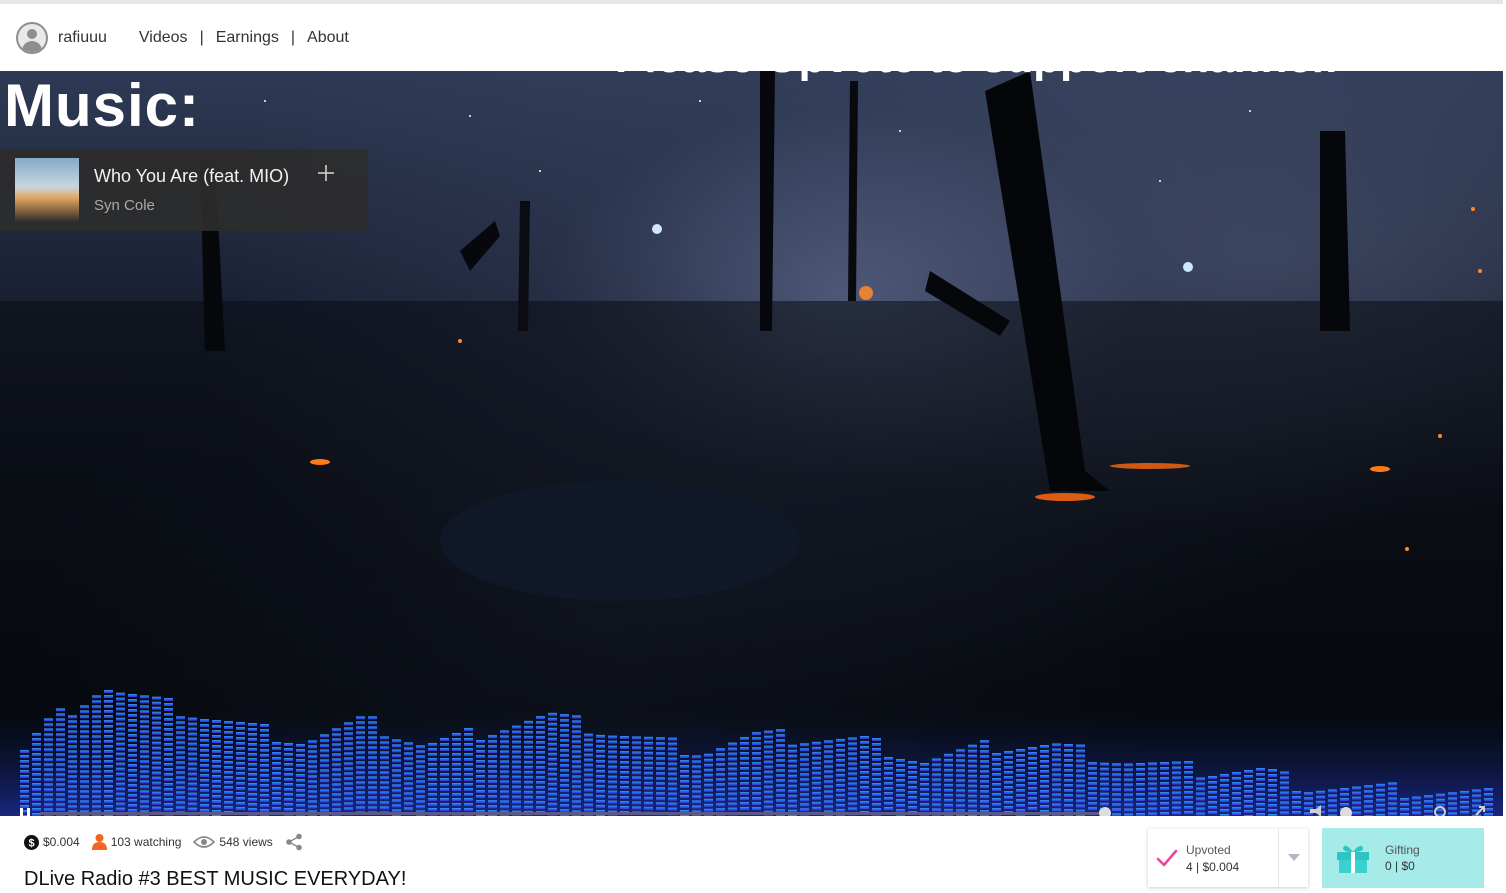 This screenshot has height=893, width=1506. I want to click on watching-value: 103 watching, so click(146, 842).